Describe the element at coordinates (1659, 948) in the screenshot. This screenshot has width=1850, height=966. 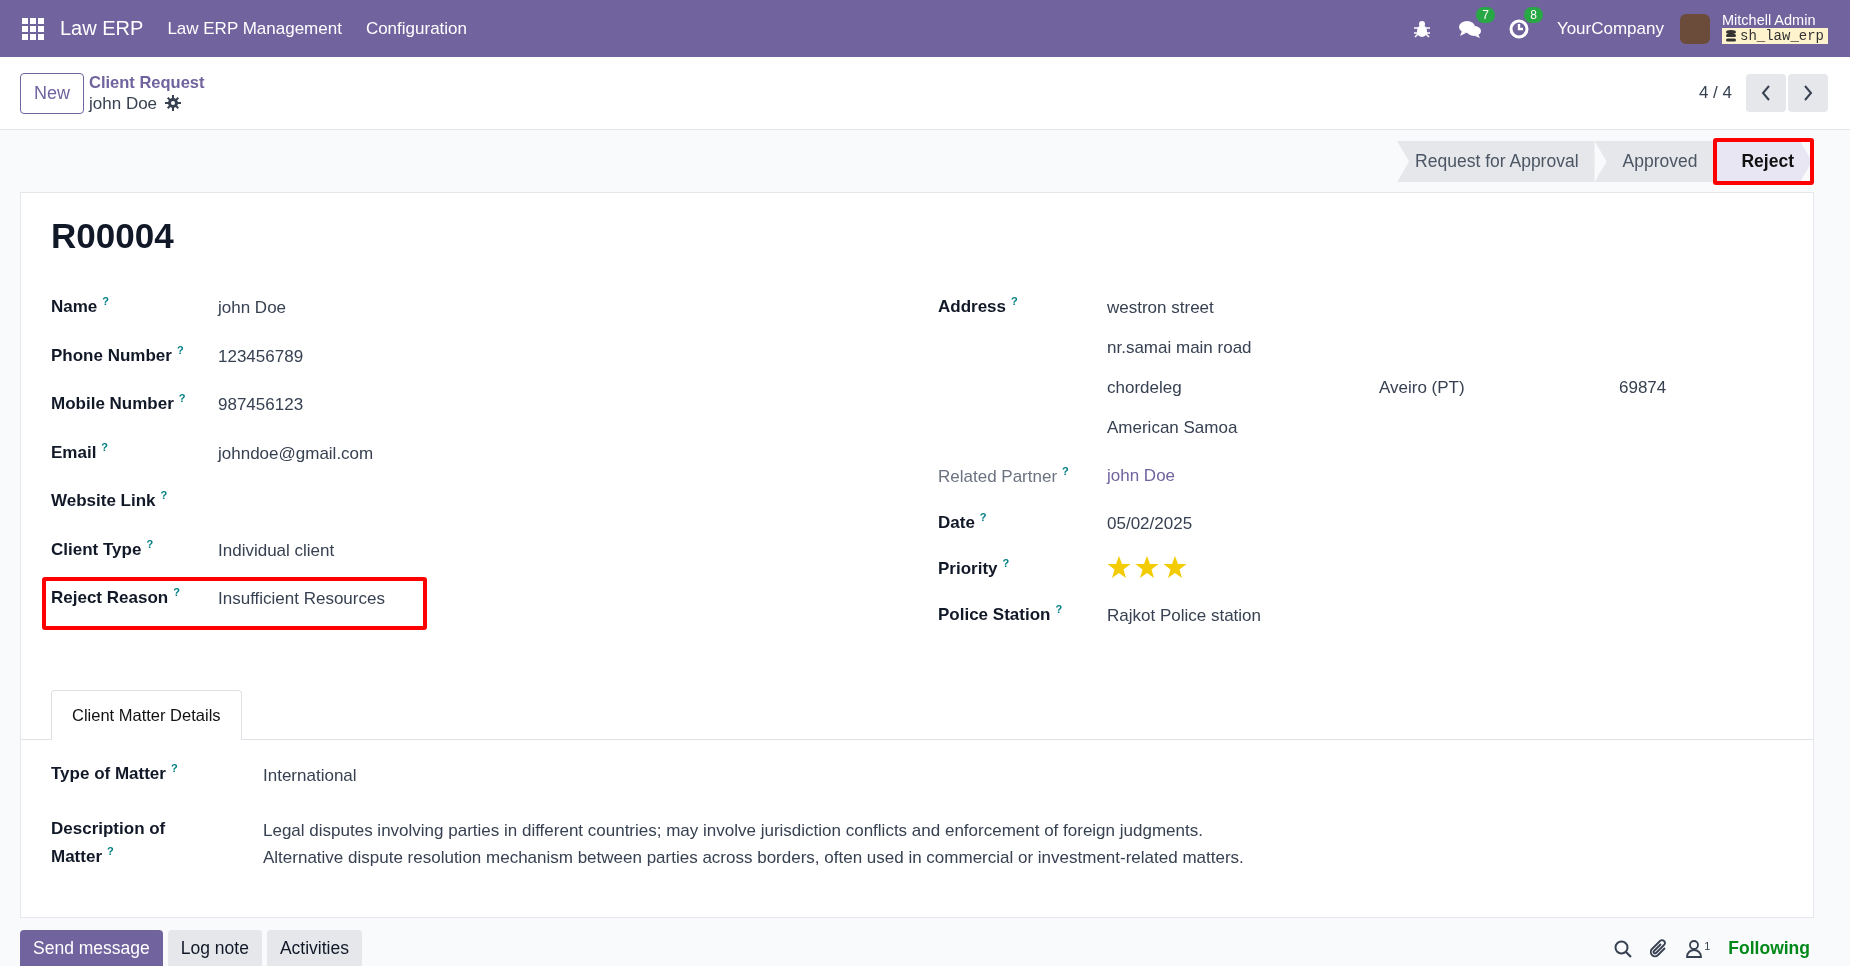
I see `paperclip-icon` at that location.